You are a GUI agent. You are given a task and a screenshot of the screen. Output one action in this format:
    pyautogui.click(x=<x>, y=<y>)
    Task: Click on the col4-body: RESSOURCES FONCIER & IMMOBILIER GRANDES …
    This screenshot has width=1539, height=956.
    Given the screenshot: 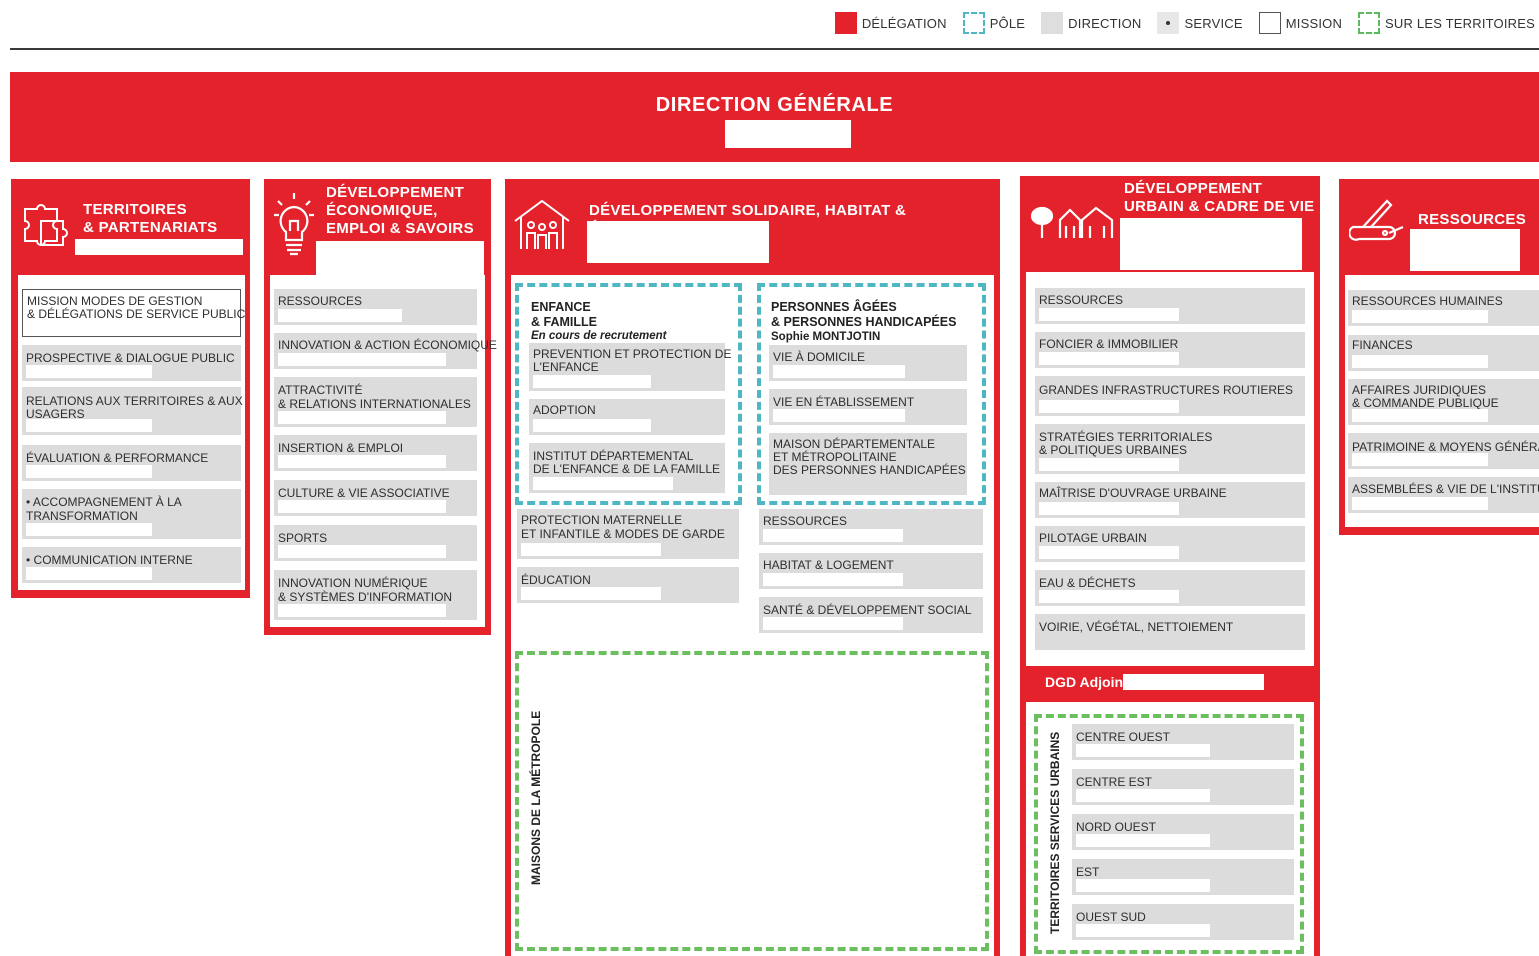 What is the action you would take?
    pyautogui.click(x=1170, y=469)
    